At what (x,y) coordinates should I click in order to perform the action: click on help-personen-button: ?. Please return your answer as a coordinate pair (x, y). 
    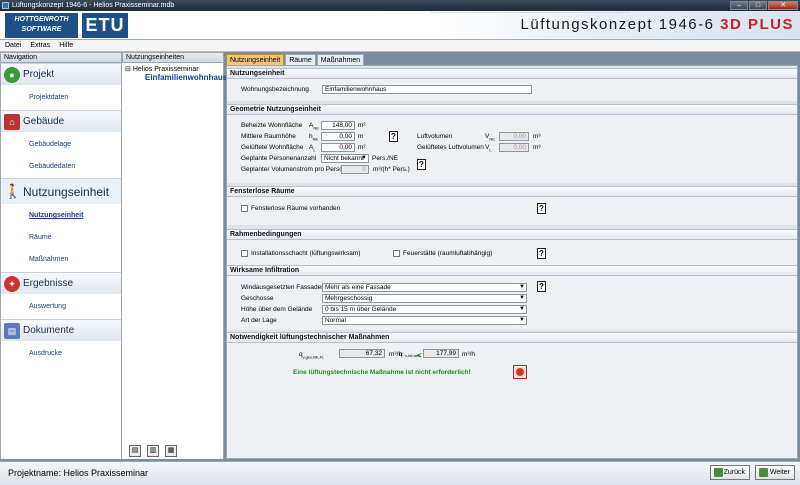
    Looking at the image, I should click on (421, 164).